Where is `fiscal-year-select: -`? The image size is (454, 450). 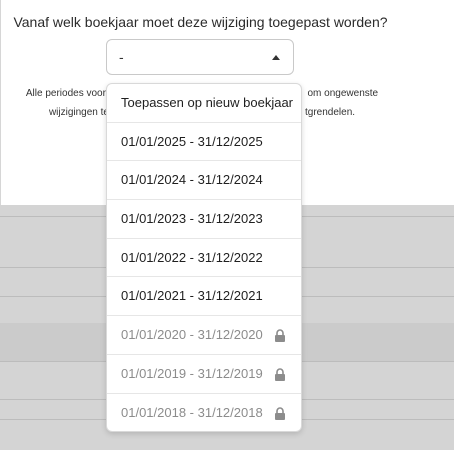 fiscal-year-select: - is located at coordinates (200, 57).